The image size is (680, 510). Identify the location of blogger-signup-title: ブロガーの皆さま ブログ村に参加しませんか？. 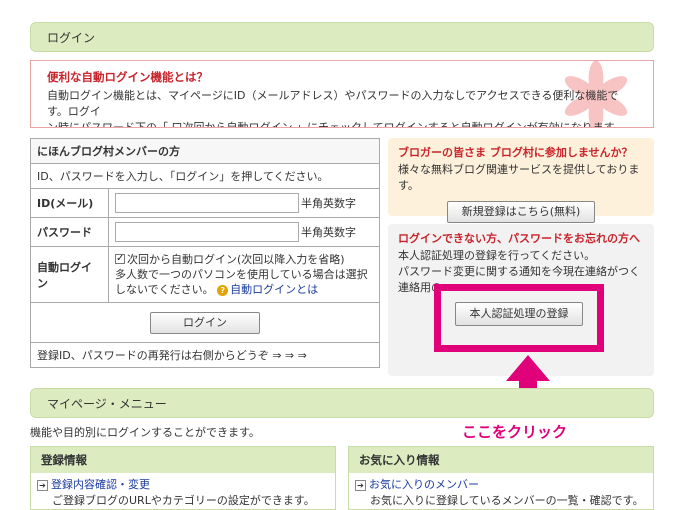
(515, 152).